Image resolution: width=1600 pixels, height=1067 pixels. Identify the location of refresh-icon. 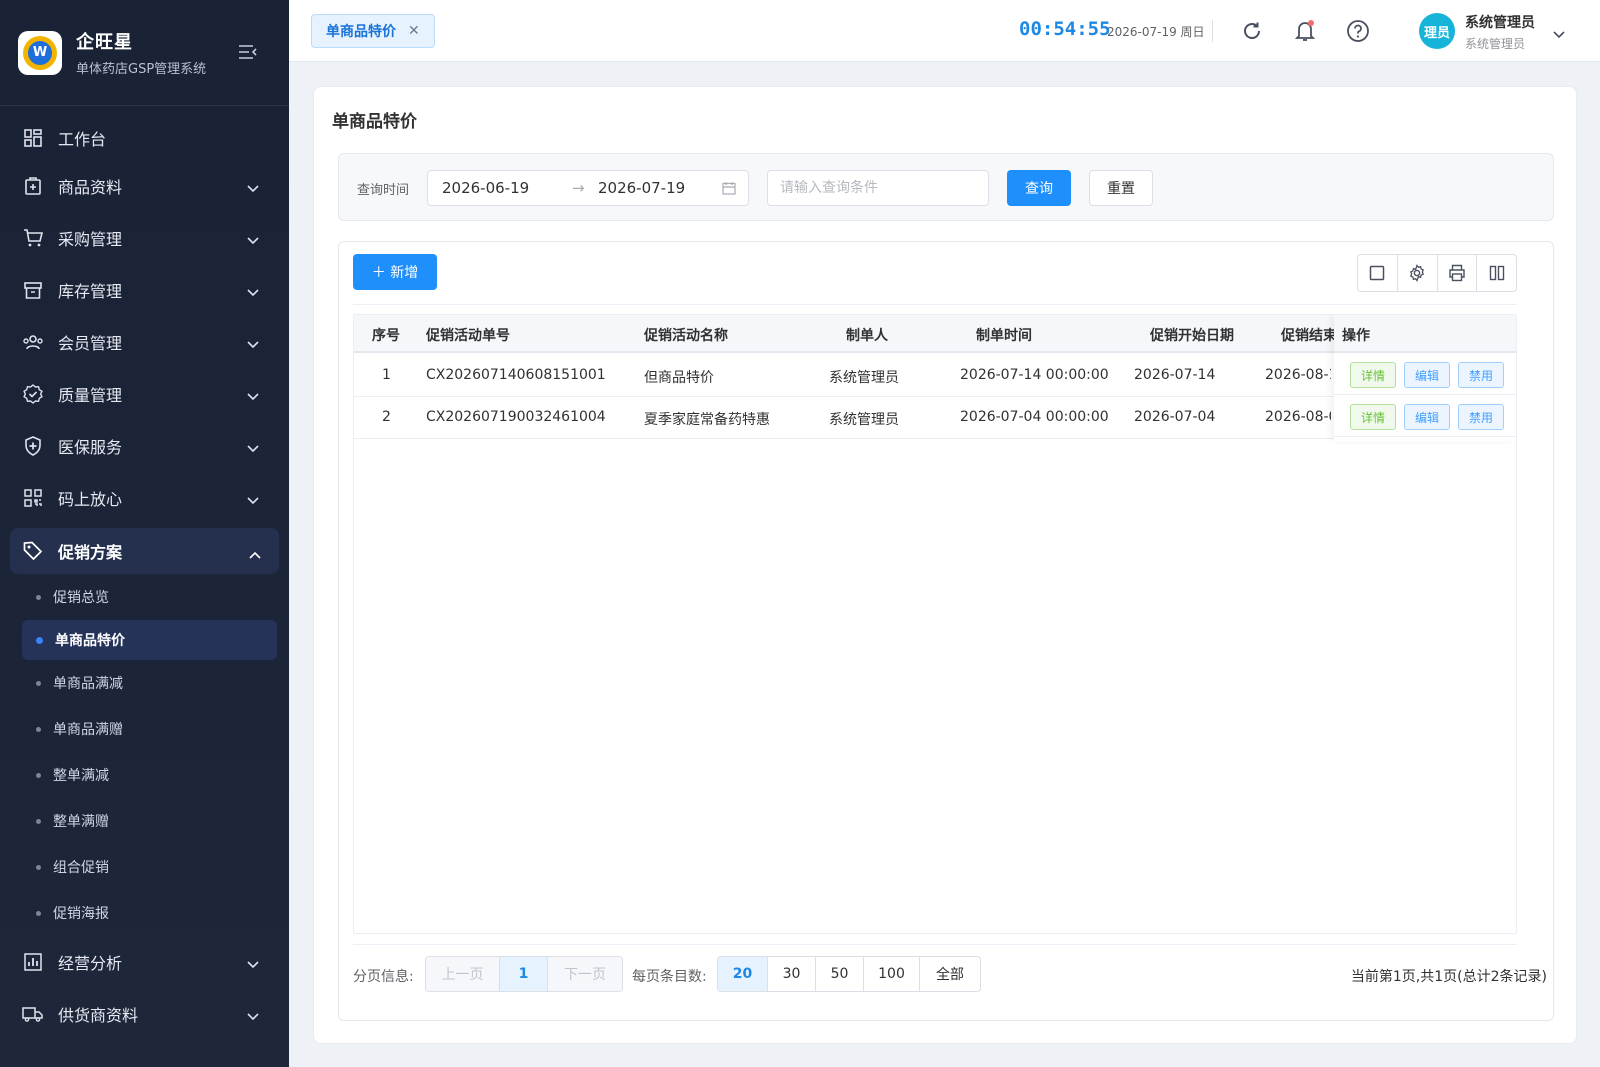
(1252, 31).